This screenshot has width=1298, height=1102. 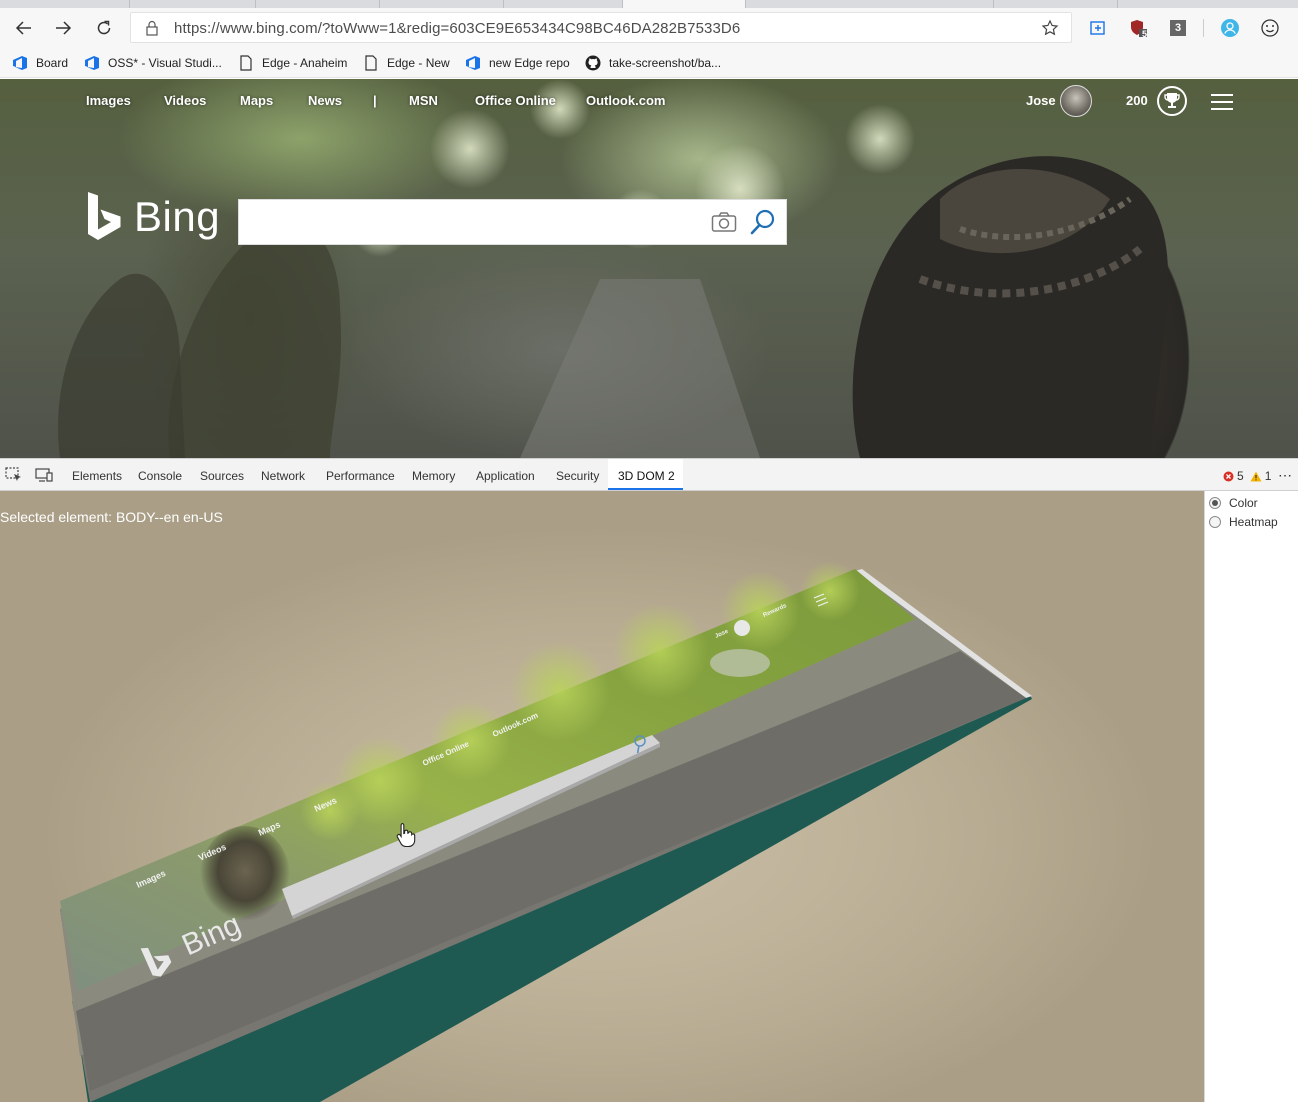 I want to click on bing-logo: Bing, so click(x=153, y=217).